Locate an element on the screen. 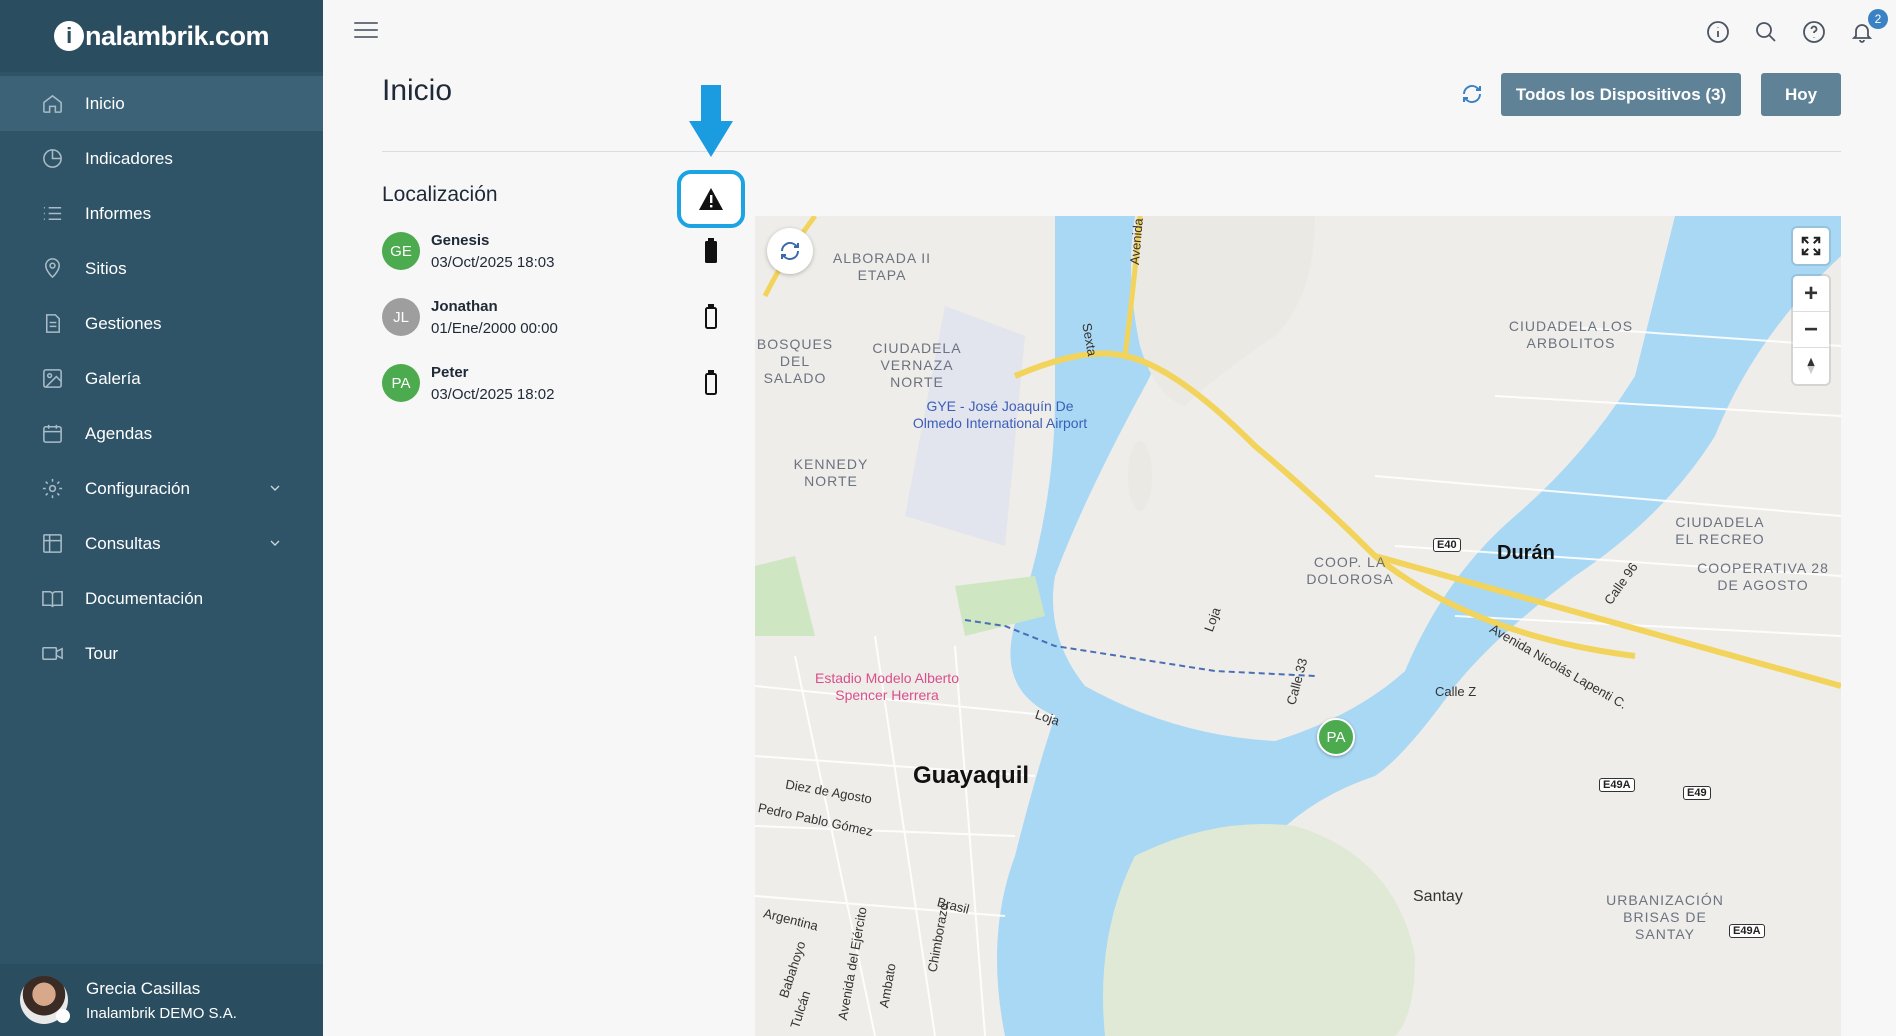 Image resolution: width=1896 pixels, height=1036 pixels. today-button: Hoy is located at coordinates (1801, 94).